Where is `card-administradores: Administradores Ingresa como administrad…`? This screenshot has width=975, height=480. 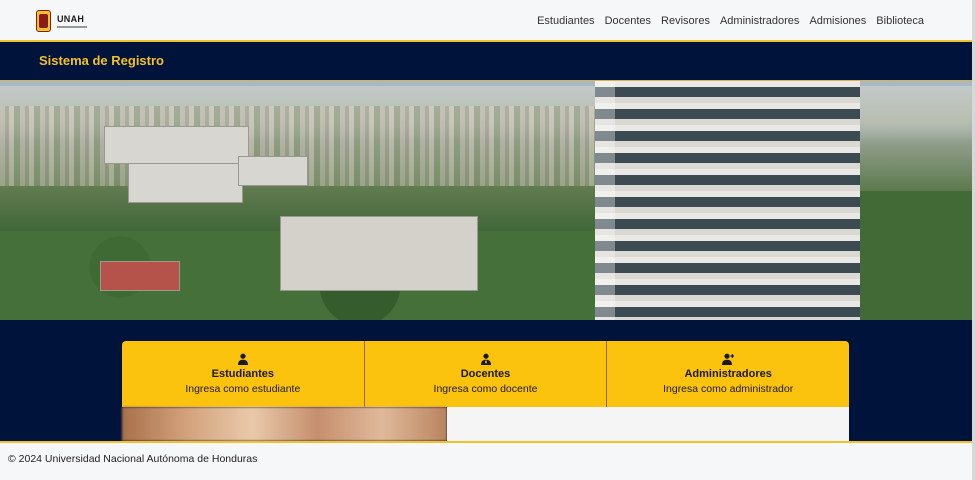 card-administradores: Administradores Ingresa como administrad… is located at coordinates (728, 374).